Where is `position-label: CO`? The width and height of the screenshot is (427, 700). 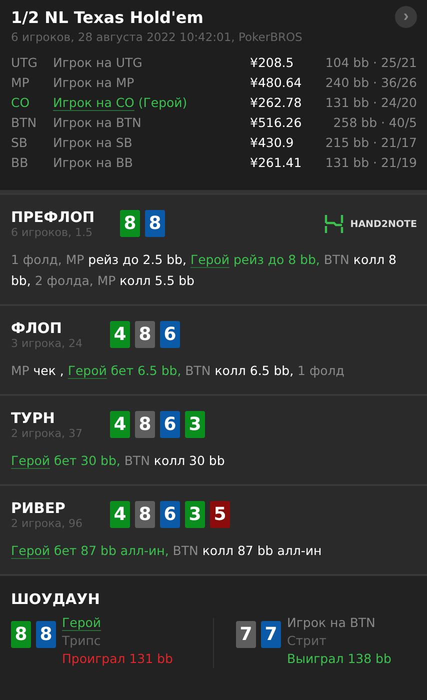
position-label: CO is located at coordinates (21, 103).